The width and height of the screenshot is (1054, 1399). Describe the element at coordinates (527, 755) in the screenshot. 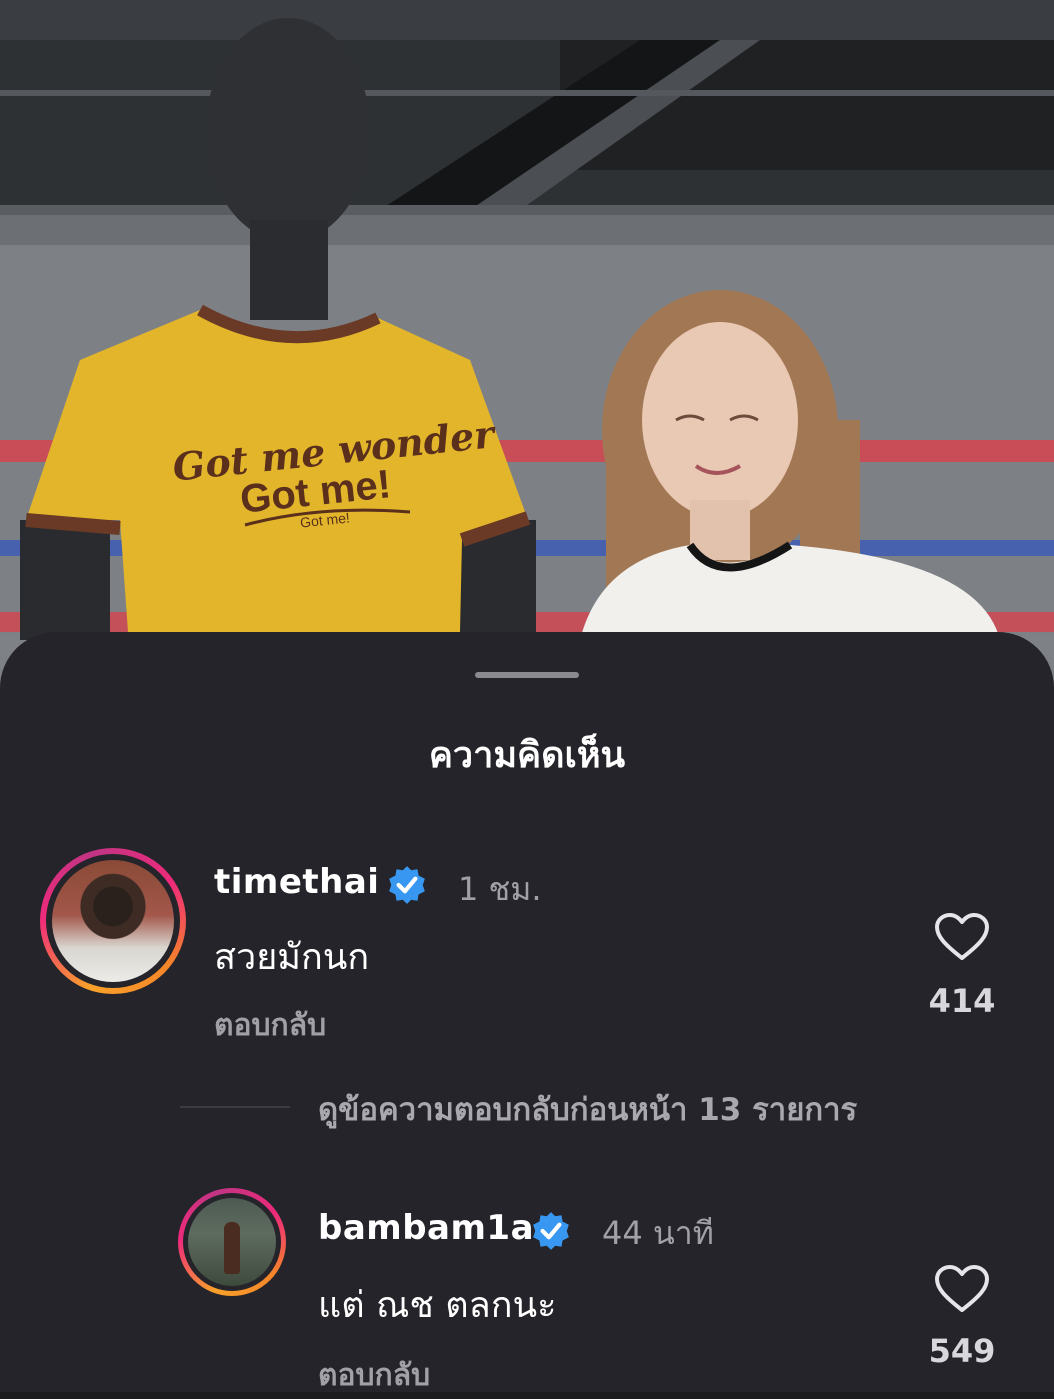

I see `sheet-title: ความคิดเห็น` at that location.